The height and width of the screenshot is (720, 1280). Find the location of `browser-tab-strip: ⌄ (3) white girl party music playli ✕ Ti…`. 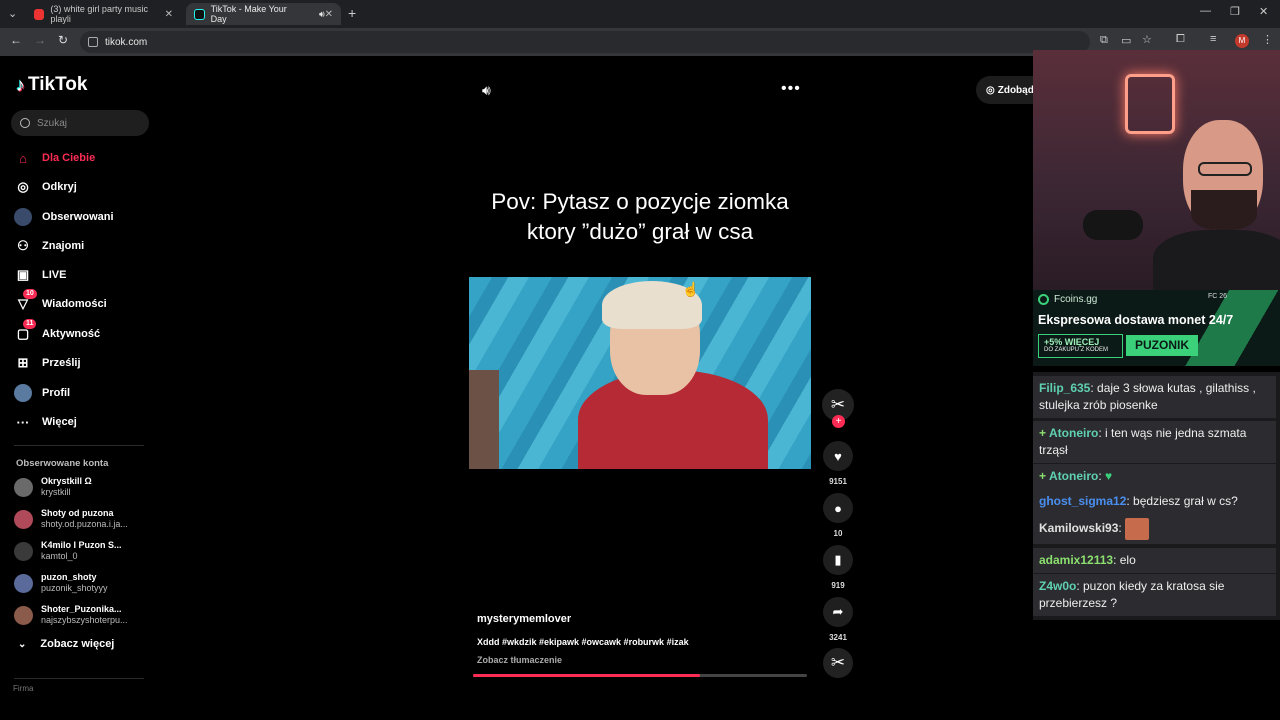

browser-tab-strip: ⌄ (3) white girl party music playli ✕ Ti… is located at coordinates (640, 14).